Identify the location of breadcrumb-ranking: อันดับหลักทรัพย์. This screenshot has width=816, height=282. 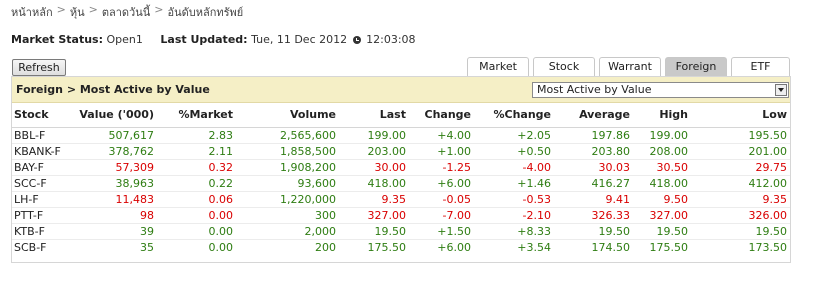
(205, 12).